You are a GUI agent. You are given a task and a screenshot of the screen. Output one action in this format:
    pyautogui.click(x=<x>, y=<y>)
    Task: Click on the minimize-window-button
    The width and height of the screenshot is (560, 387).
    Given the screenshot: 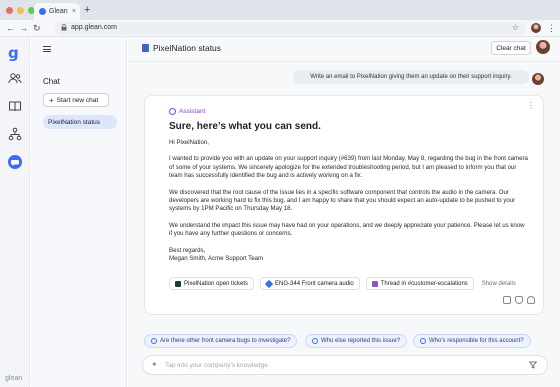 What is the action you would take?
    pyautogui.click(x=20, y=10)
    